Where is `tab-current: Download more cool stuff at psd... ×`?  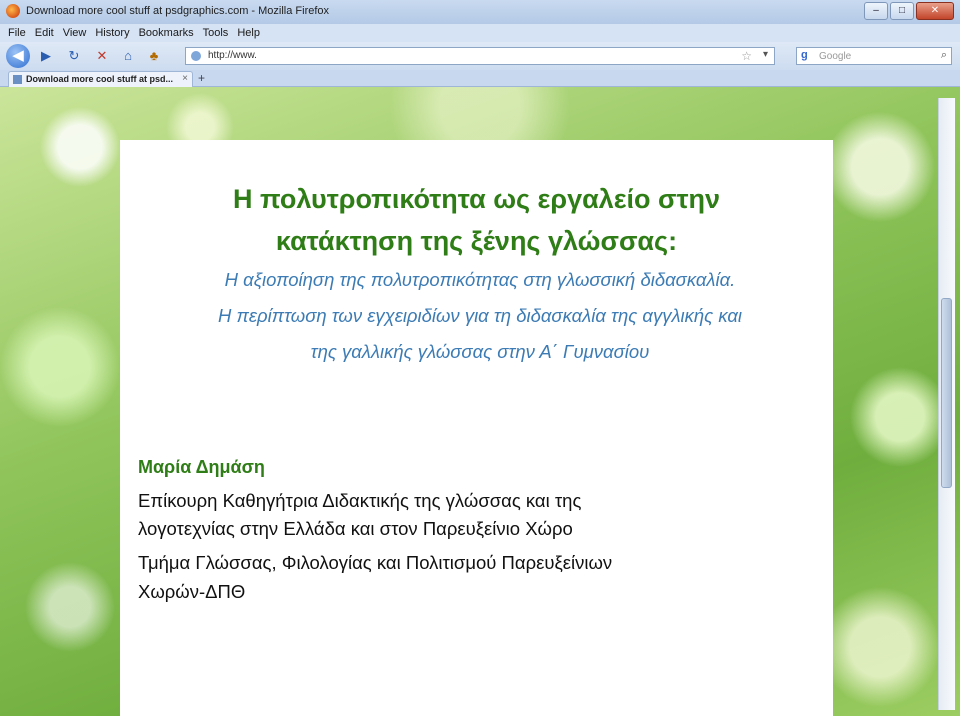 tab-current: Download more cool stuff at psd... × is located at coordinates (100, 79).